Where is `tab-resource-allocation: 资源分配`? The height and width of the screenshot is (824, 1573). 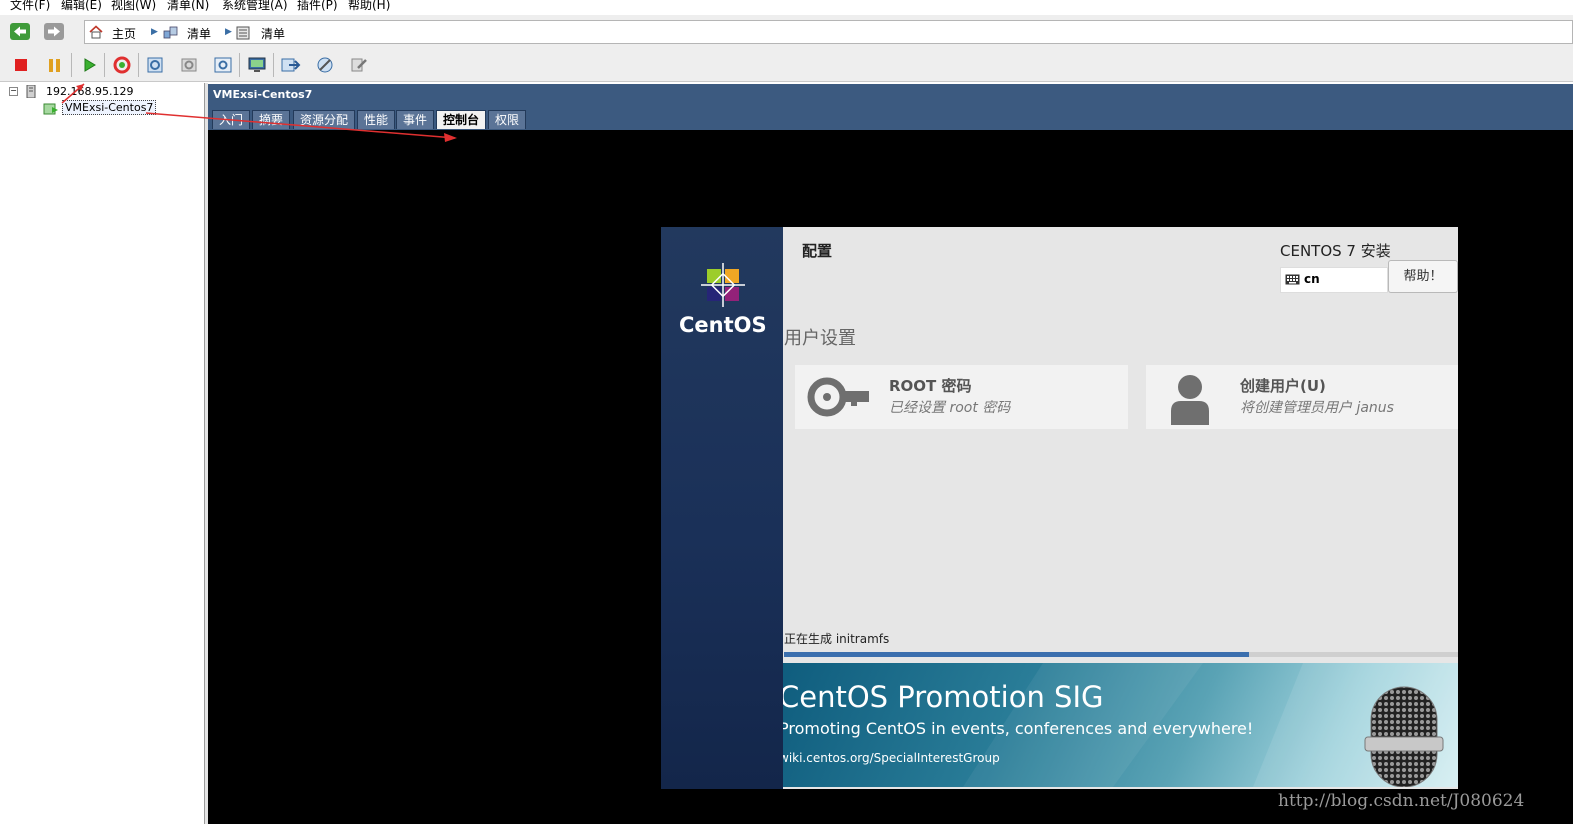
tab-resource-allocation: 资源分配 is located at coordinates (324, 119).